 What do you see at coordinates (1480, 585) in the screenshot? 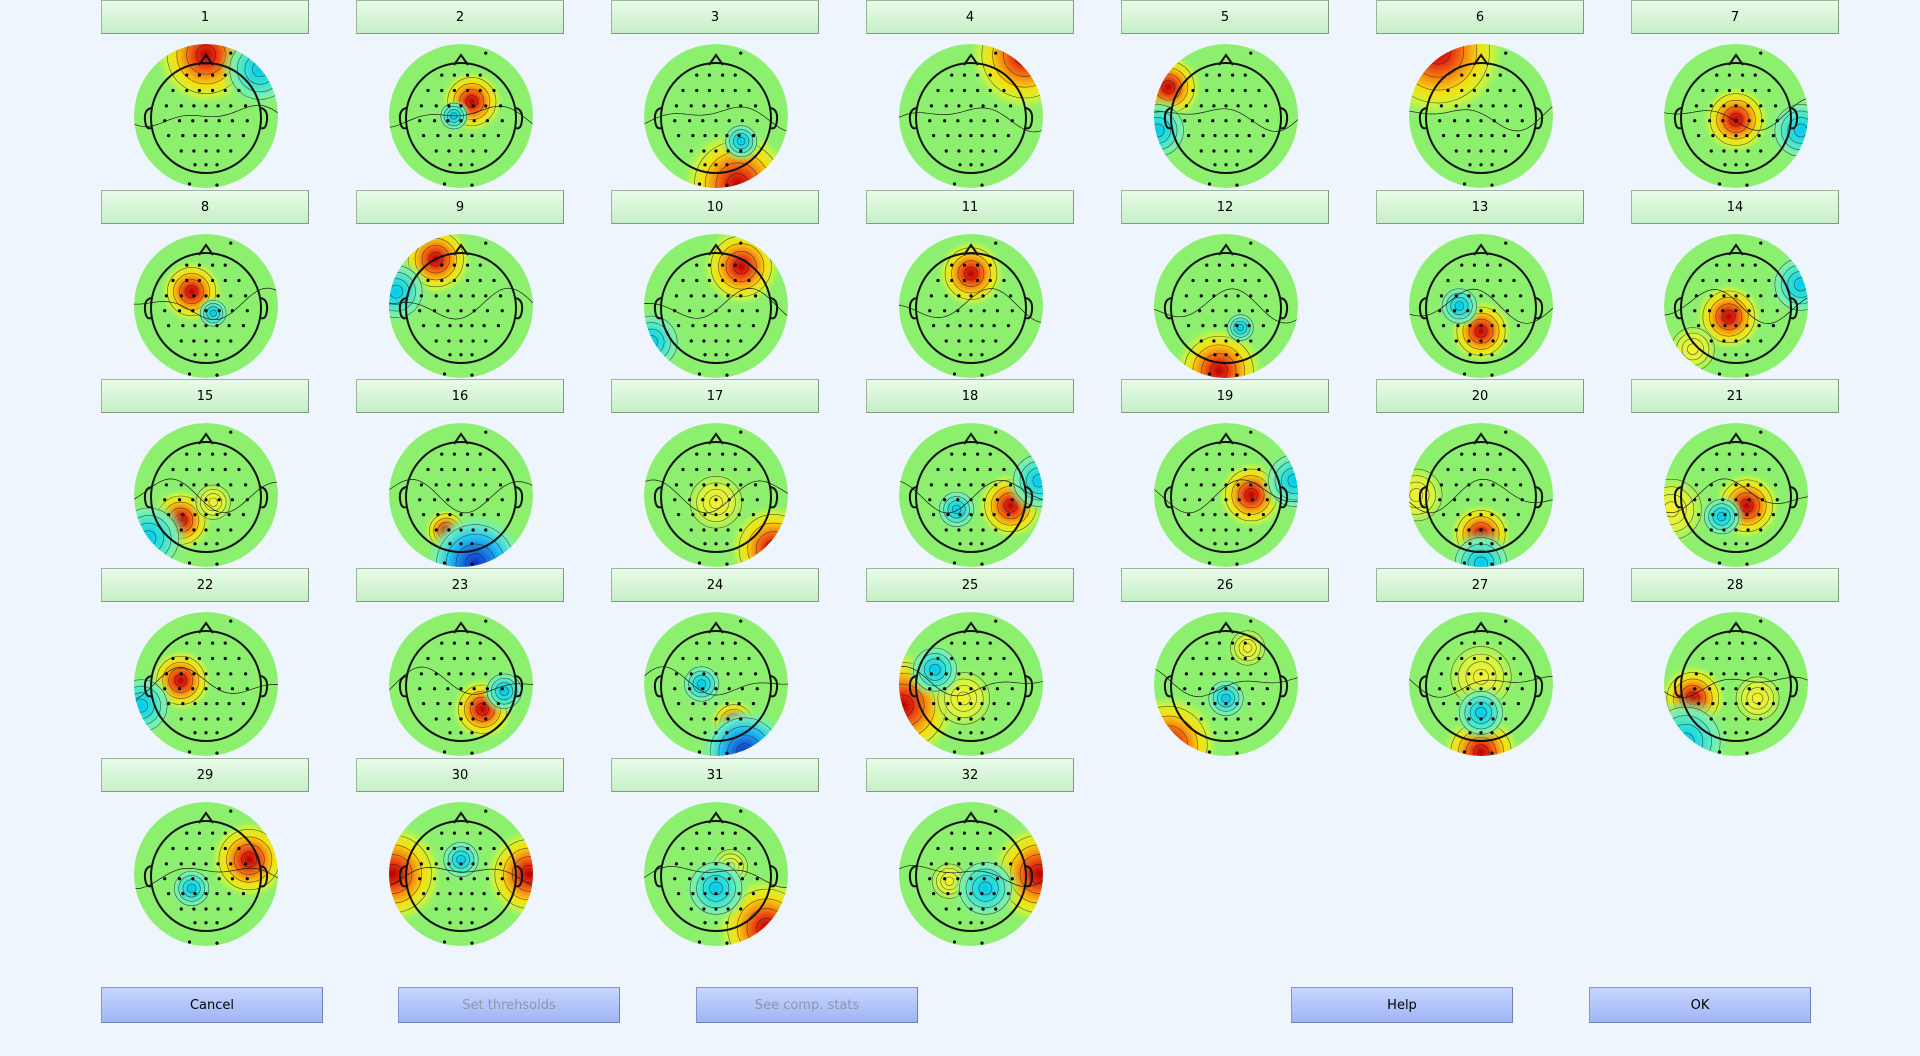
I see `component-label-button: 27` at bounding box center [1480, 585].